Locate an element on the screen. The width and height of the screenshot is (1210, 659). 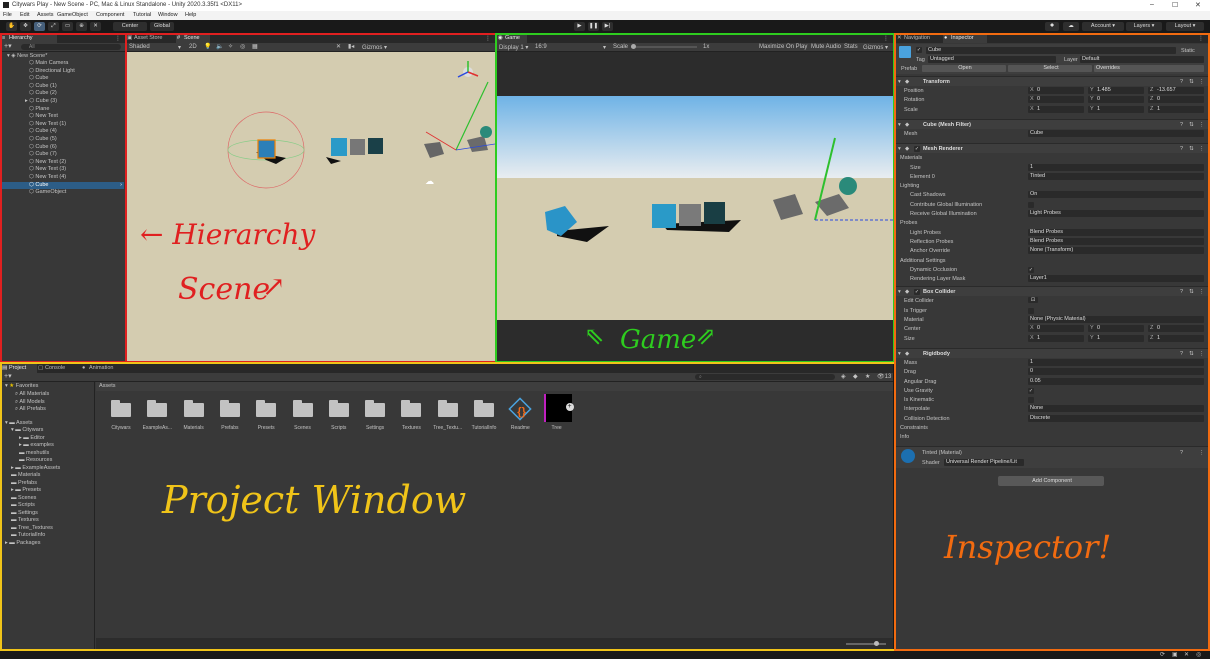
hierarchy-item: ⬡ Cube (1) is located at coordinates (62, 86).